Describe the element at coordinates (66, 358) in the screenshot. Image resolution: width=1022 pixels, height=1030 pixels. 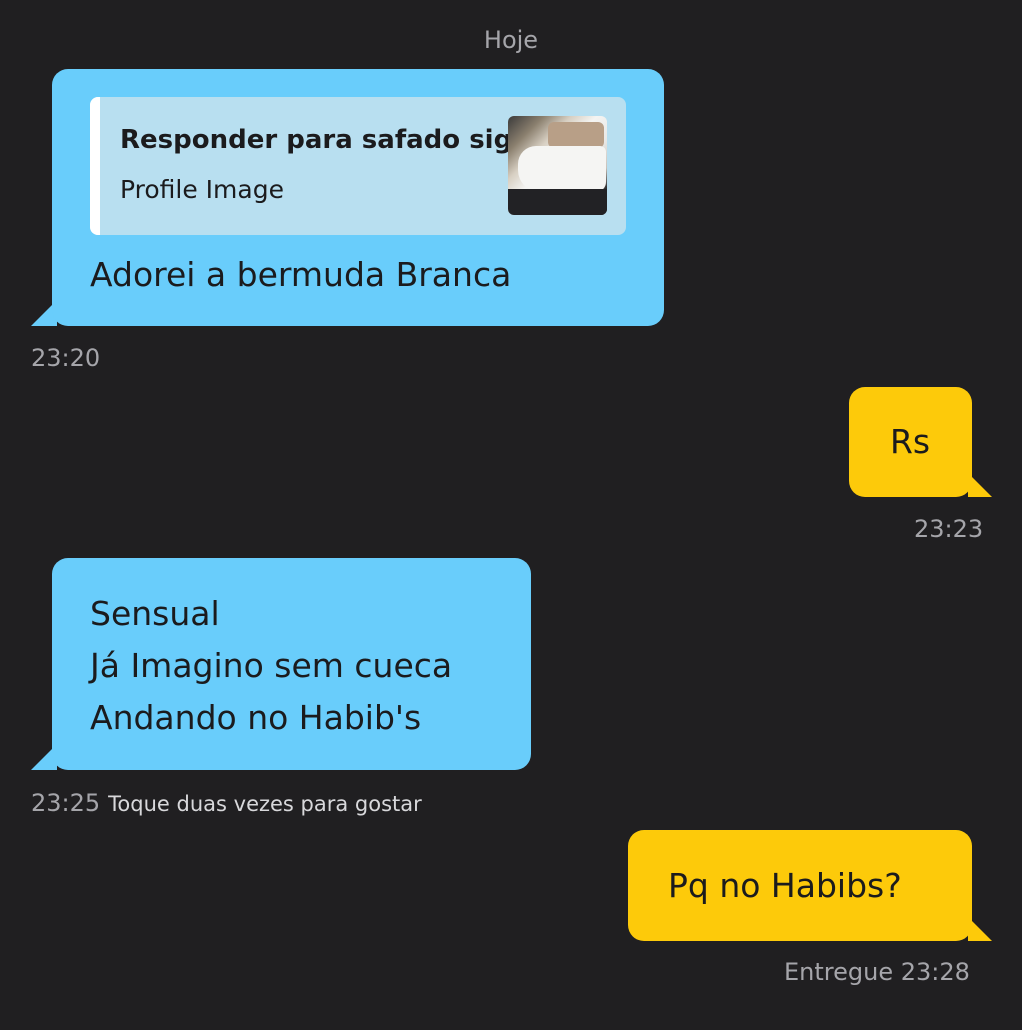
I see `message-timestamp: 23:20` at that location.